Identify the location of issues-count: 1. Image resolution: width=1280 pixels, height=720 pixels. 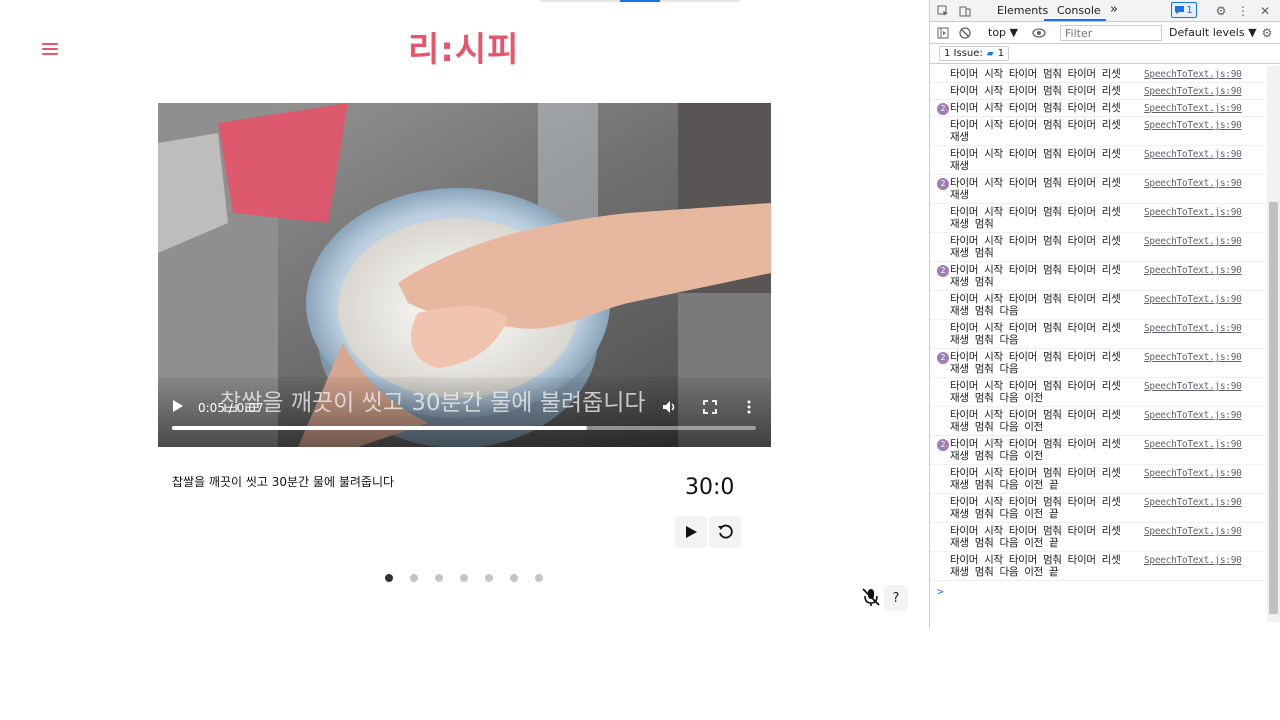
(1001, 53).